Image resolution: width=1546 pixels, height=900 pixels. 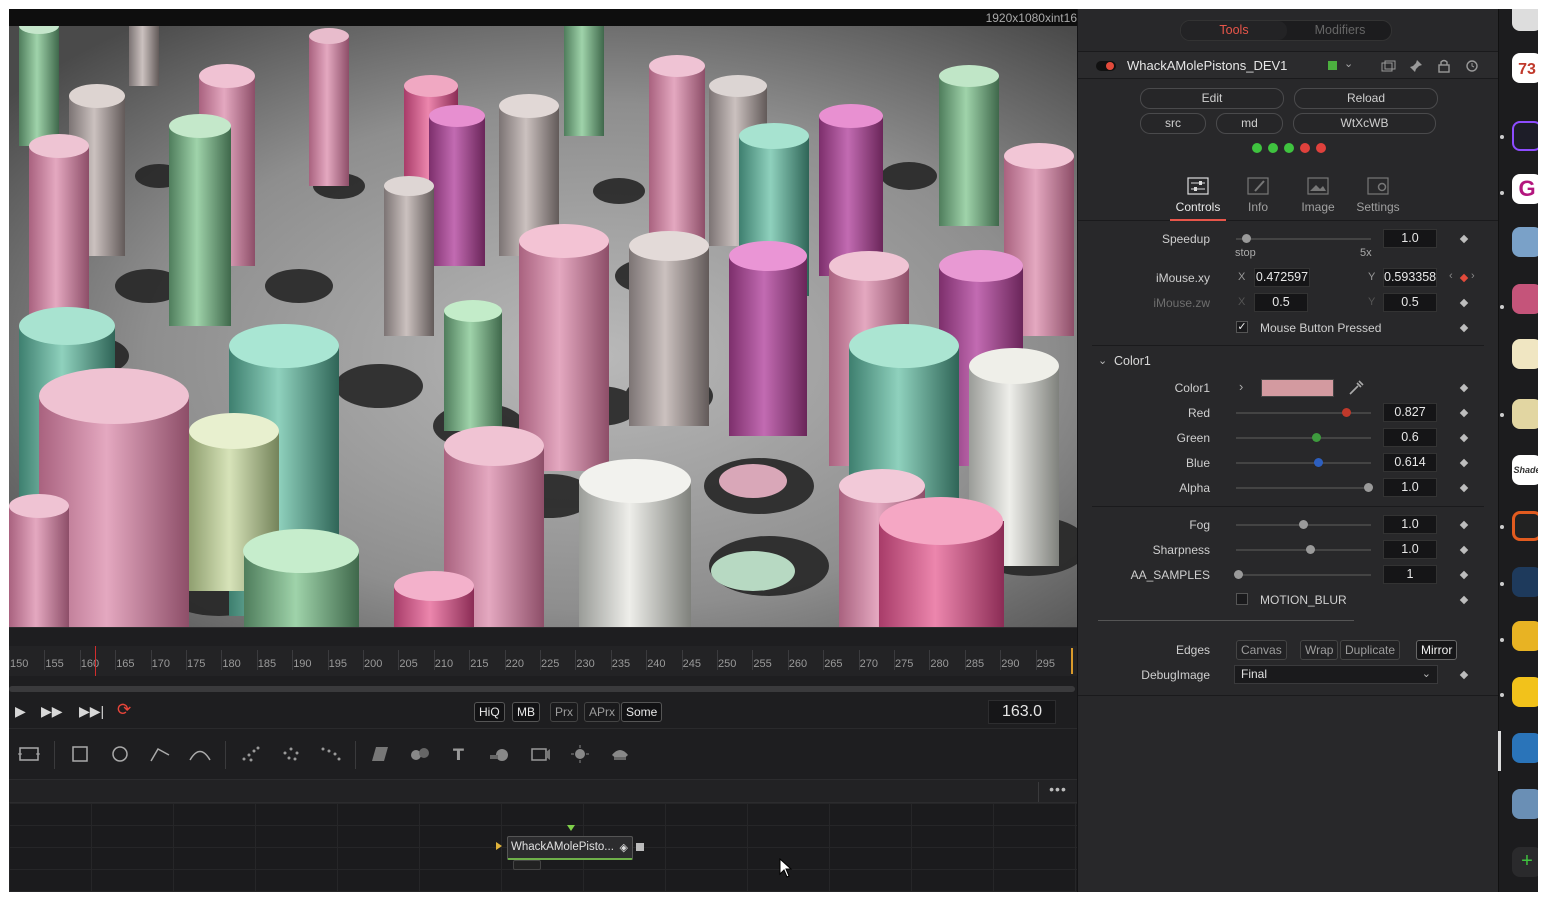 What do you see at coordinates (1444, 66) in the screenshot?
I see `lock-icon` at bounding box center [1444, 66].